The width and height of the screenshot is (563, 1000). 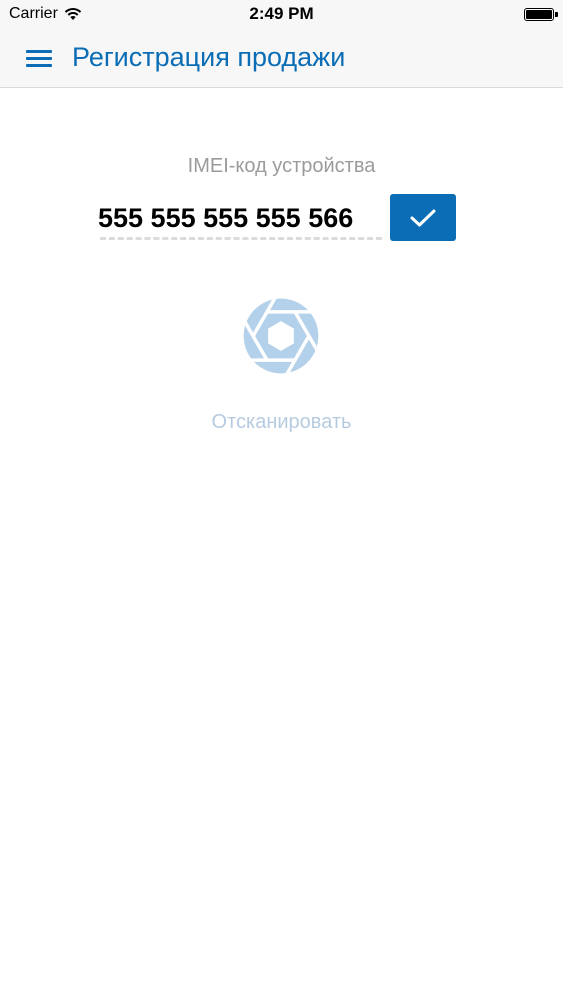 I want to click on battery-level, so click(x=539, y=14).